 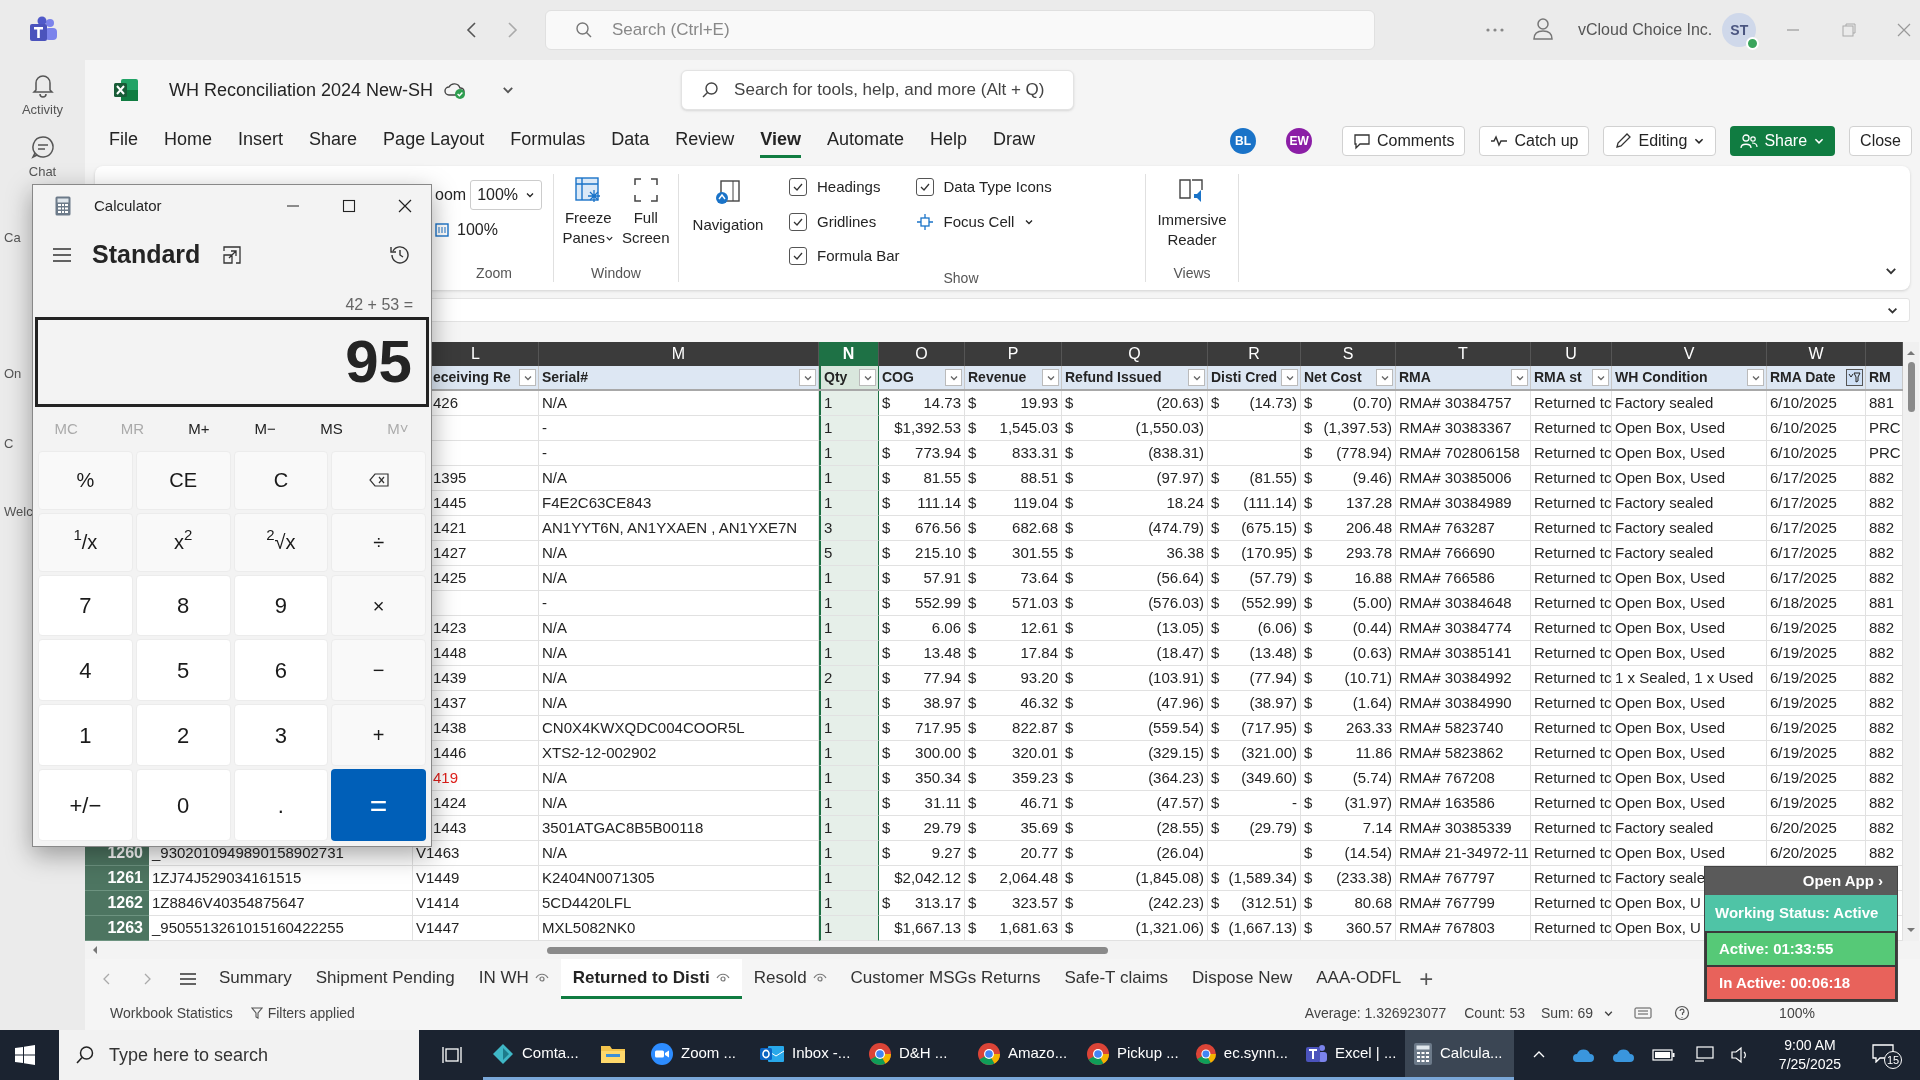 What do you see at coordinates (1299, 141) in the screenshot?
I see `collaborator-avatar: EW` at bounding box center [1299, 141].